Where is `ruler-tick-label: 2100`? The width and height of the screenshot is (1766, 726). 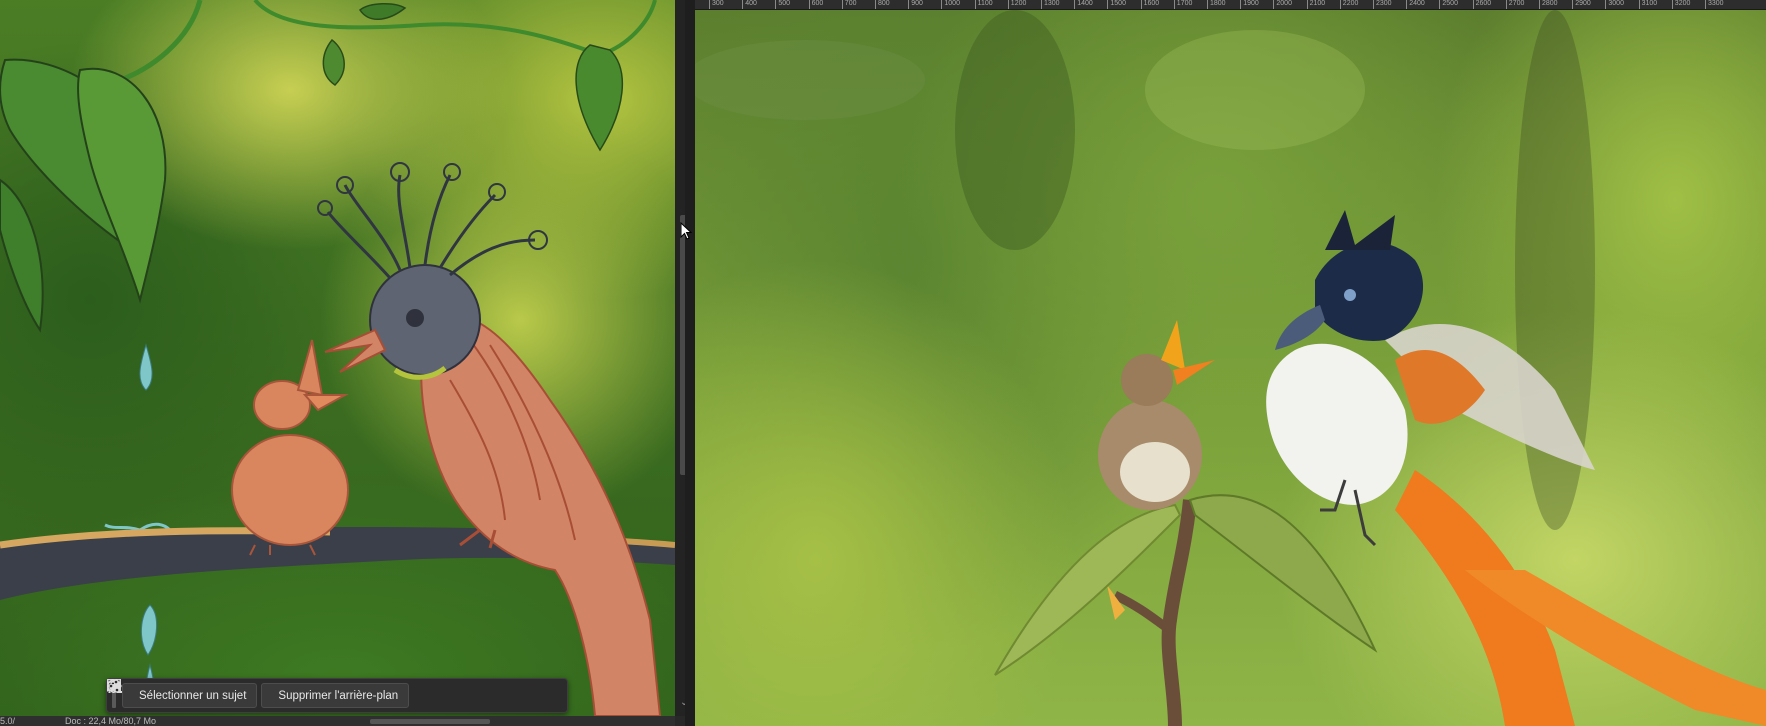 ruler-tick-label: 2100 is located at coordinates (1323, 4).